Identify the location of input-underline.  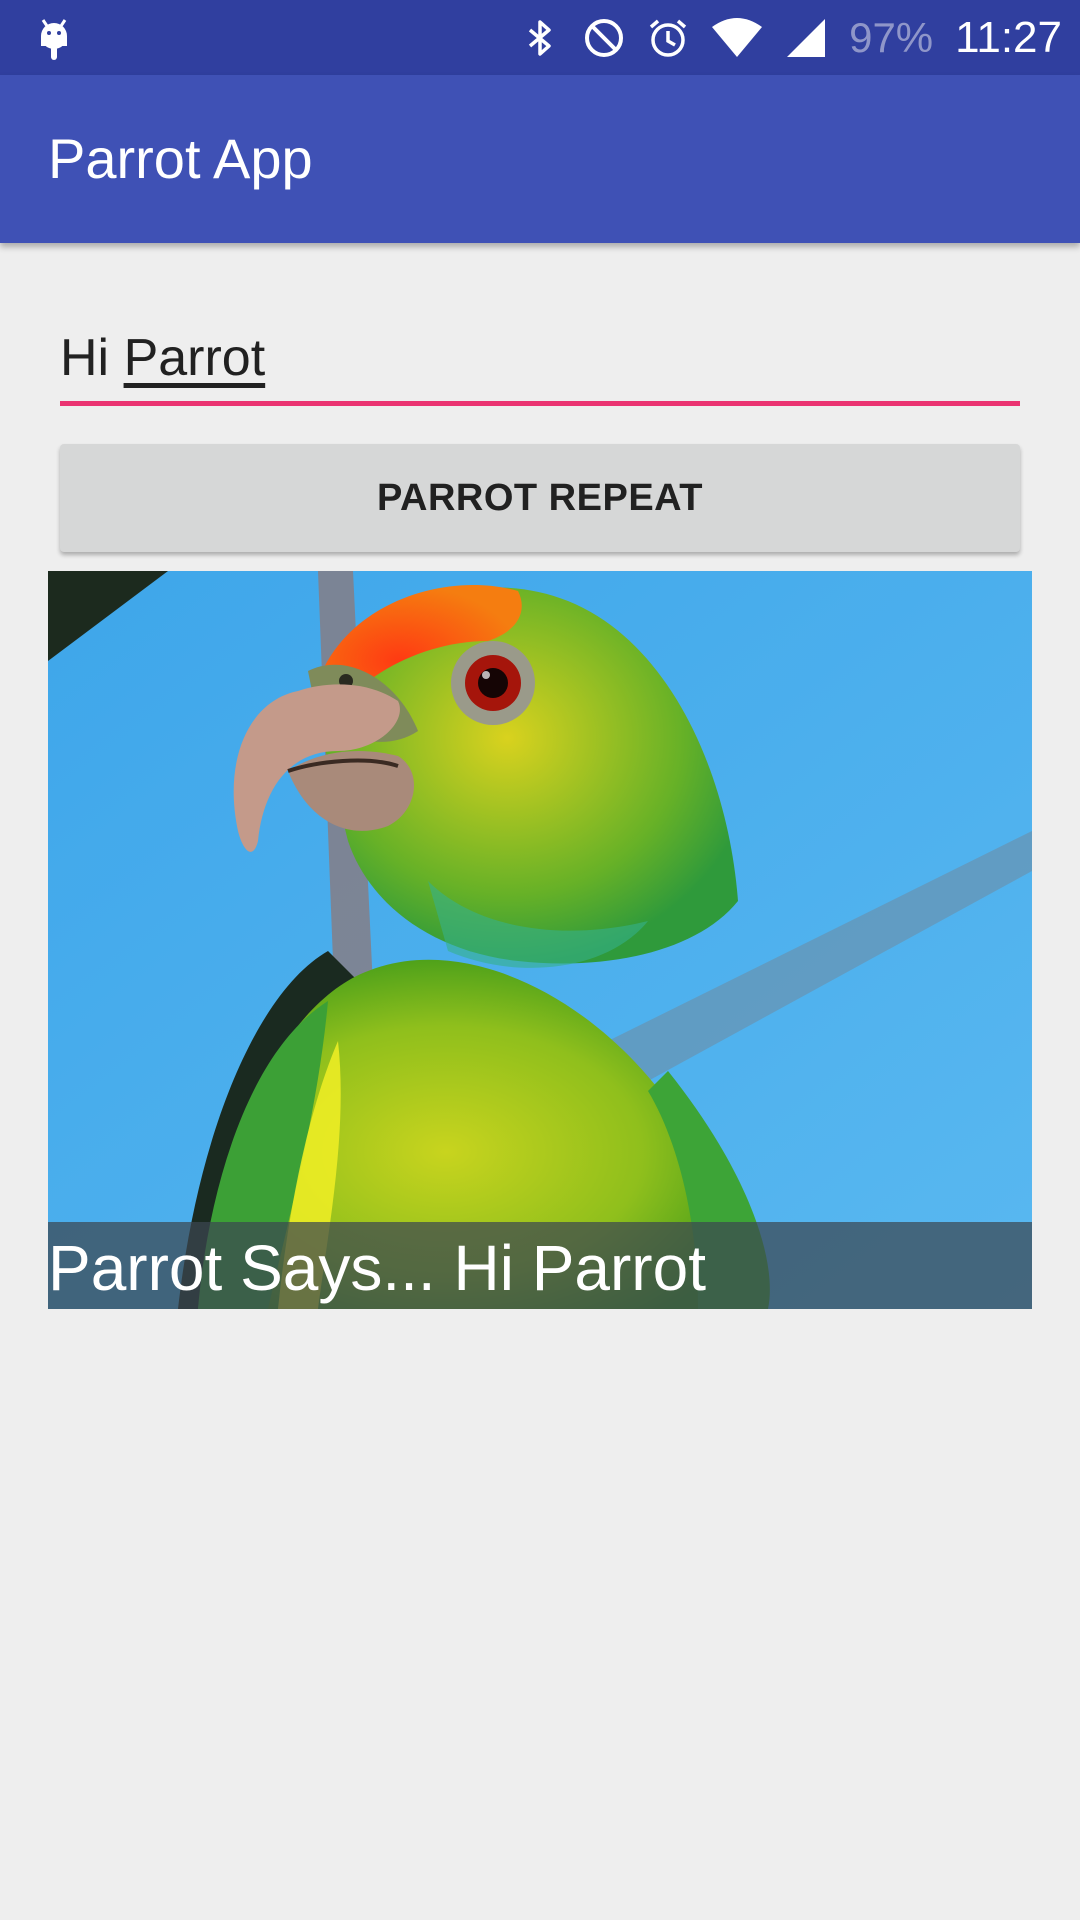
(540, 403).